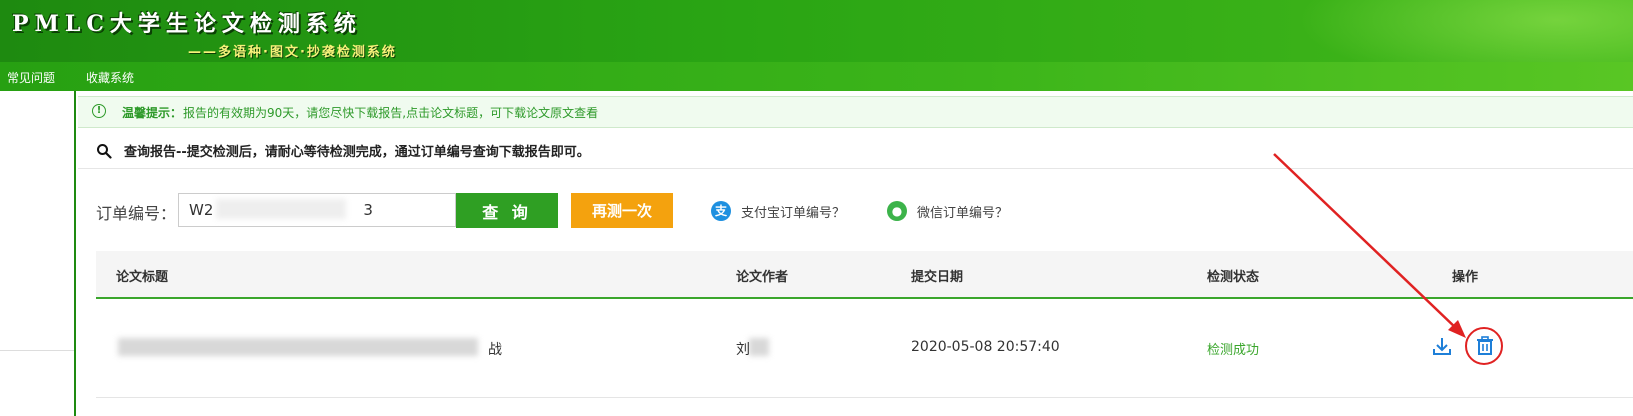 This screenshot has height=416, width=1633. What do you see at coordinates (142, 277) in the screenshot?
I see `column-header-title: 论文标题` at bounding box center [142, 277].